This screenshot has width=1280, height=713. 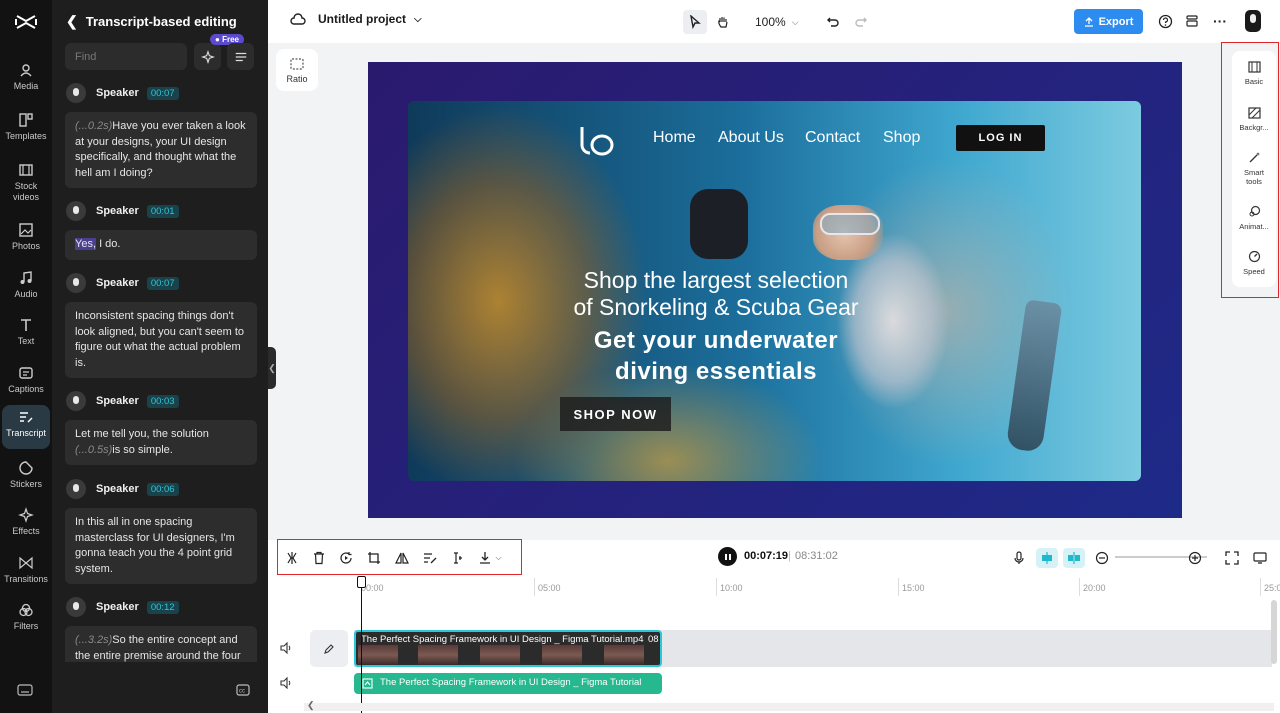 I want to click on record-voice-button, so click(x=1019, y=558).